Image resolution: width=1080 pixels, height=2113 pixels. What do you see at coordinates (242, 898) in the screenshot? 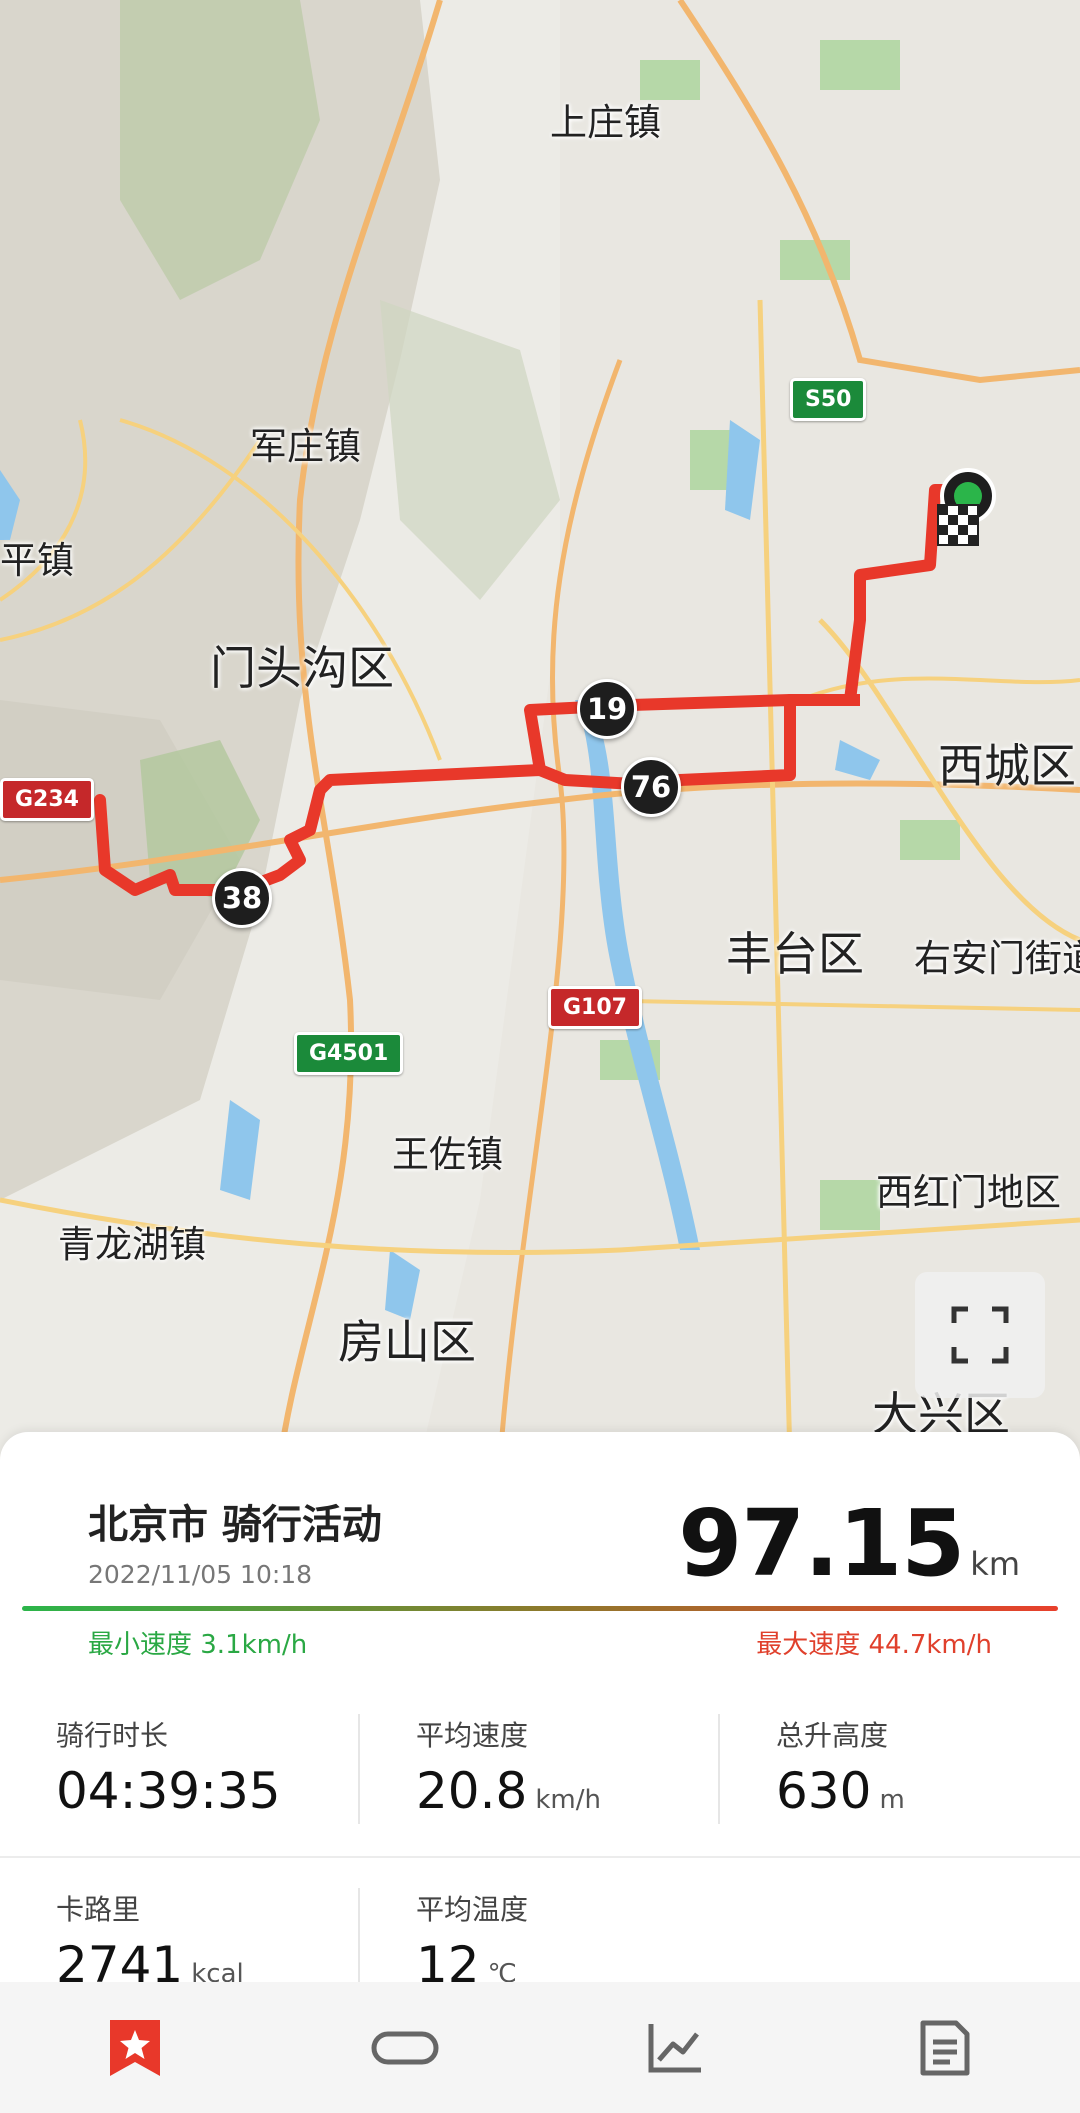
I see `km-marker: 38` at bounding box center [242, 898].